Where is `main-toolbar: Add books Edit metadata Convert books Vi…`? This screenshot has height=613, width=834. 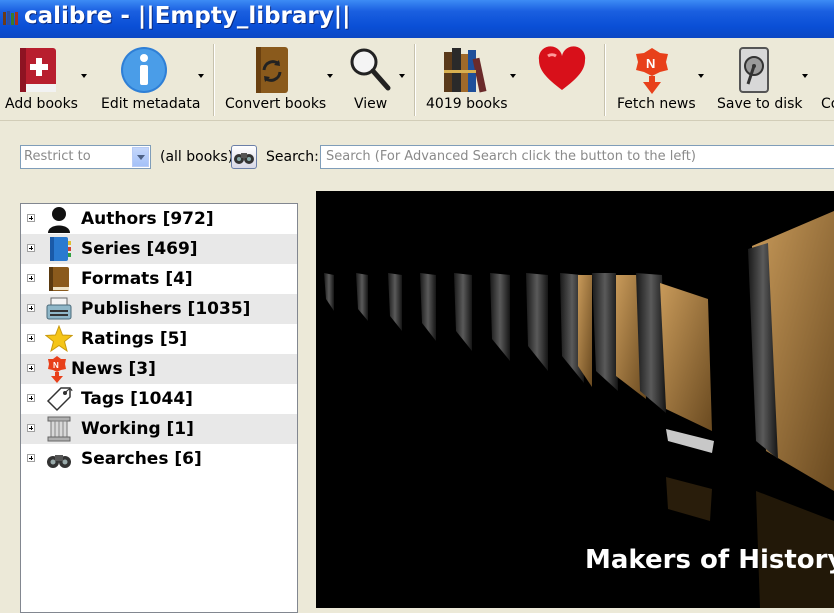
main-toolbar: Add books Edit metadata Convert books Vi… is located at coordinates (417, 79).